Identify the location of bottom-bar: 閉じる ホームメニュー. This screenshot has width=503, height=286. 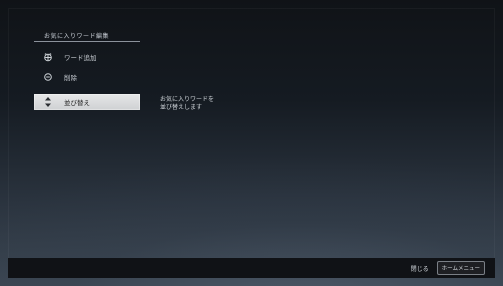
(251, 268).